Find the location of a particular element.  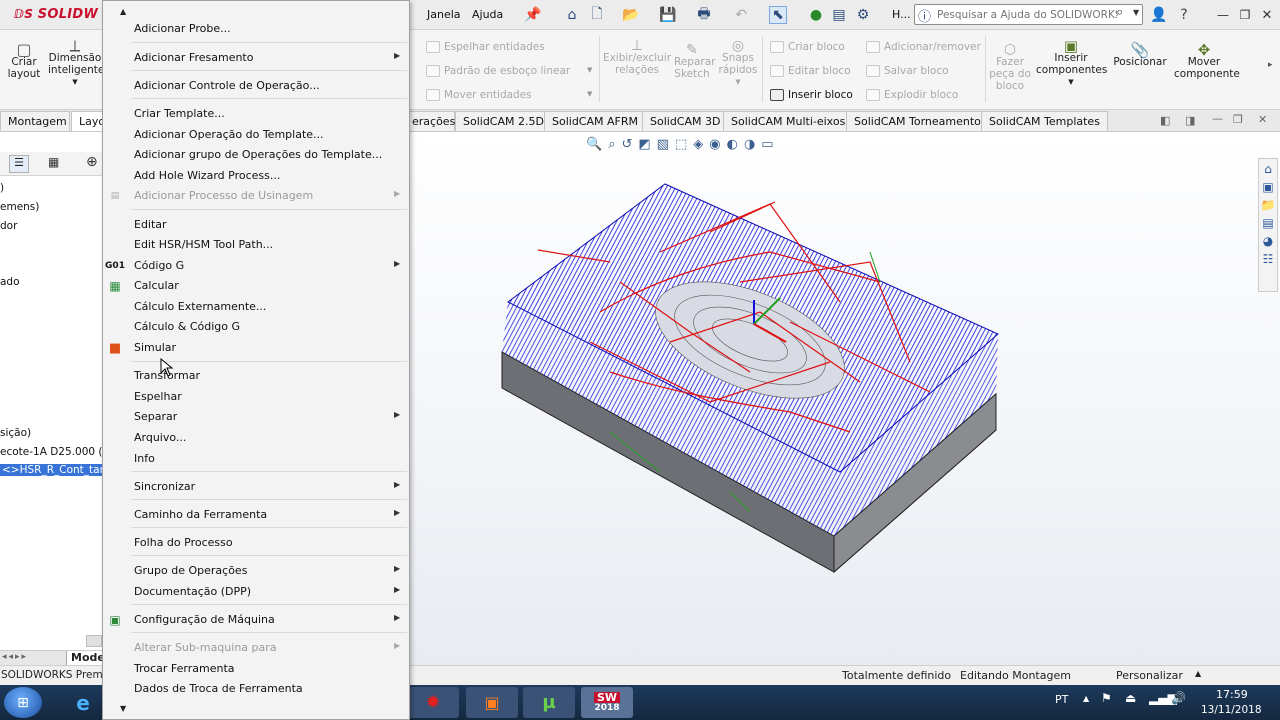

search-dropdown-icon: ▼ is located at coordinates (1136, 12).